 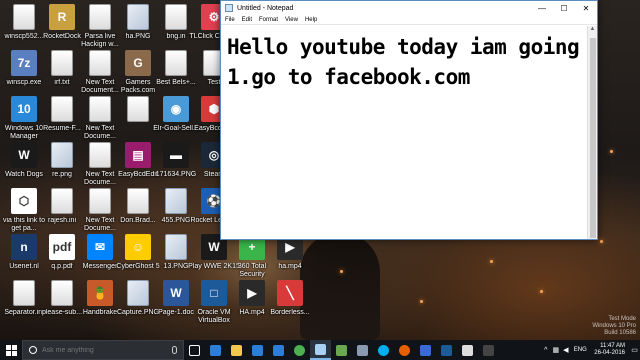 I want to click on app-dark-glyph, so click(x=488, y=350).